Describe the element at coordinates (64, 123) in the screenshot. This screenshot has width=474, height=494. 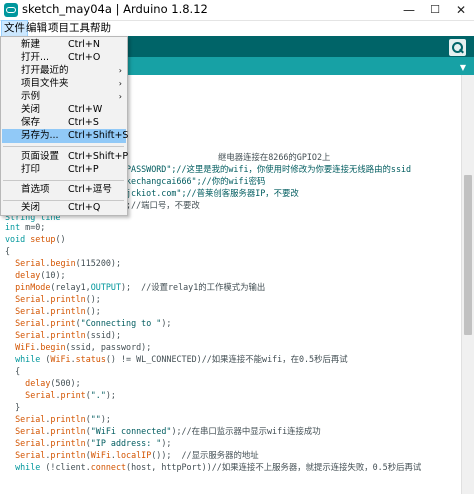
I see `menu-save: 保存 Ctrl+S` at that location.